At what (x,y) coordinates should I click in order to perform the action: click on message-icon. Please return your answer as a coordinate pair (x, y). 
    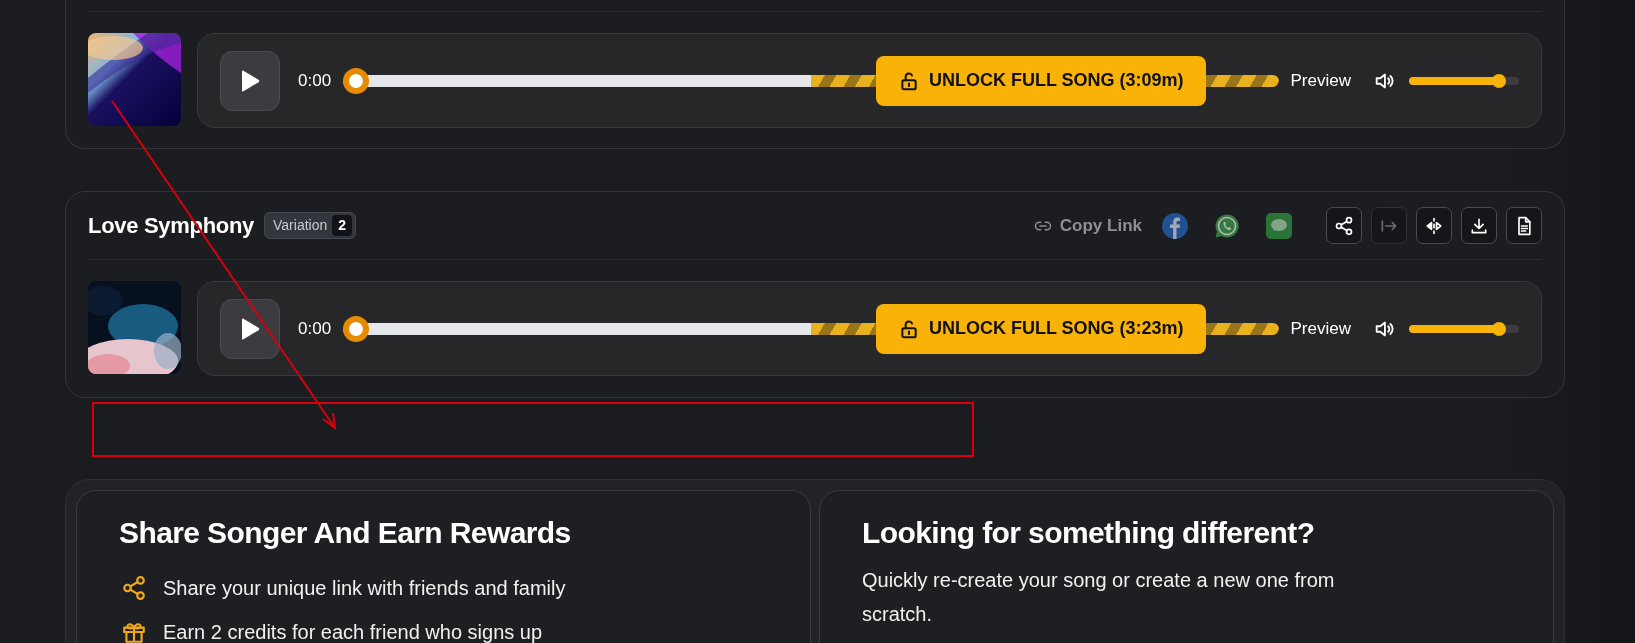
    Looking at the image, I should click on (1279, 225).